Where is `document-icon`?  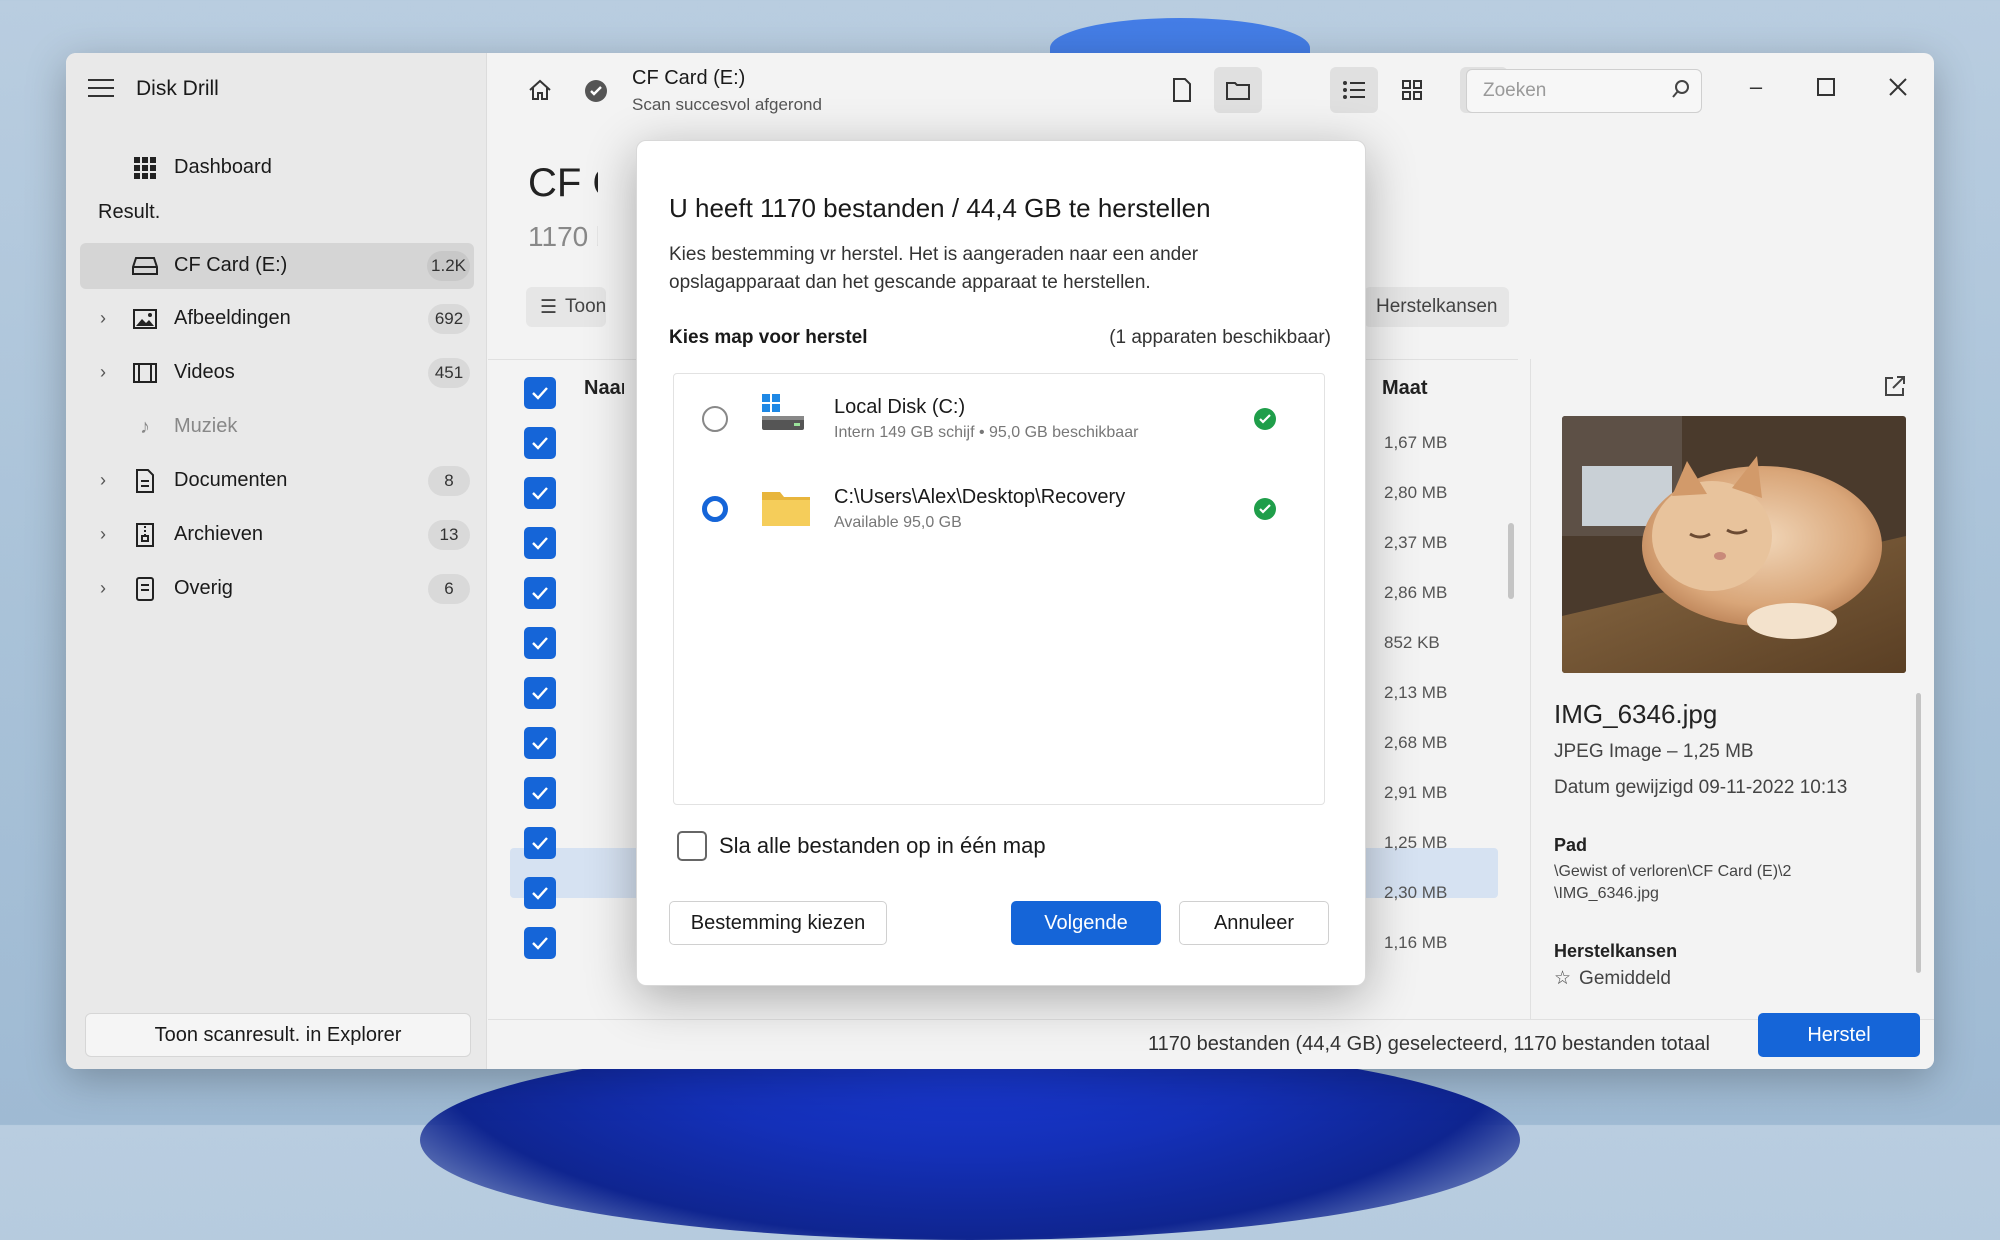 document-icon is located at coordinates (145, 481).